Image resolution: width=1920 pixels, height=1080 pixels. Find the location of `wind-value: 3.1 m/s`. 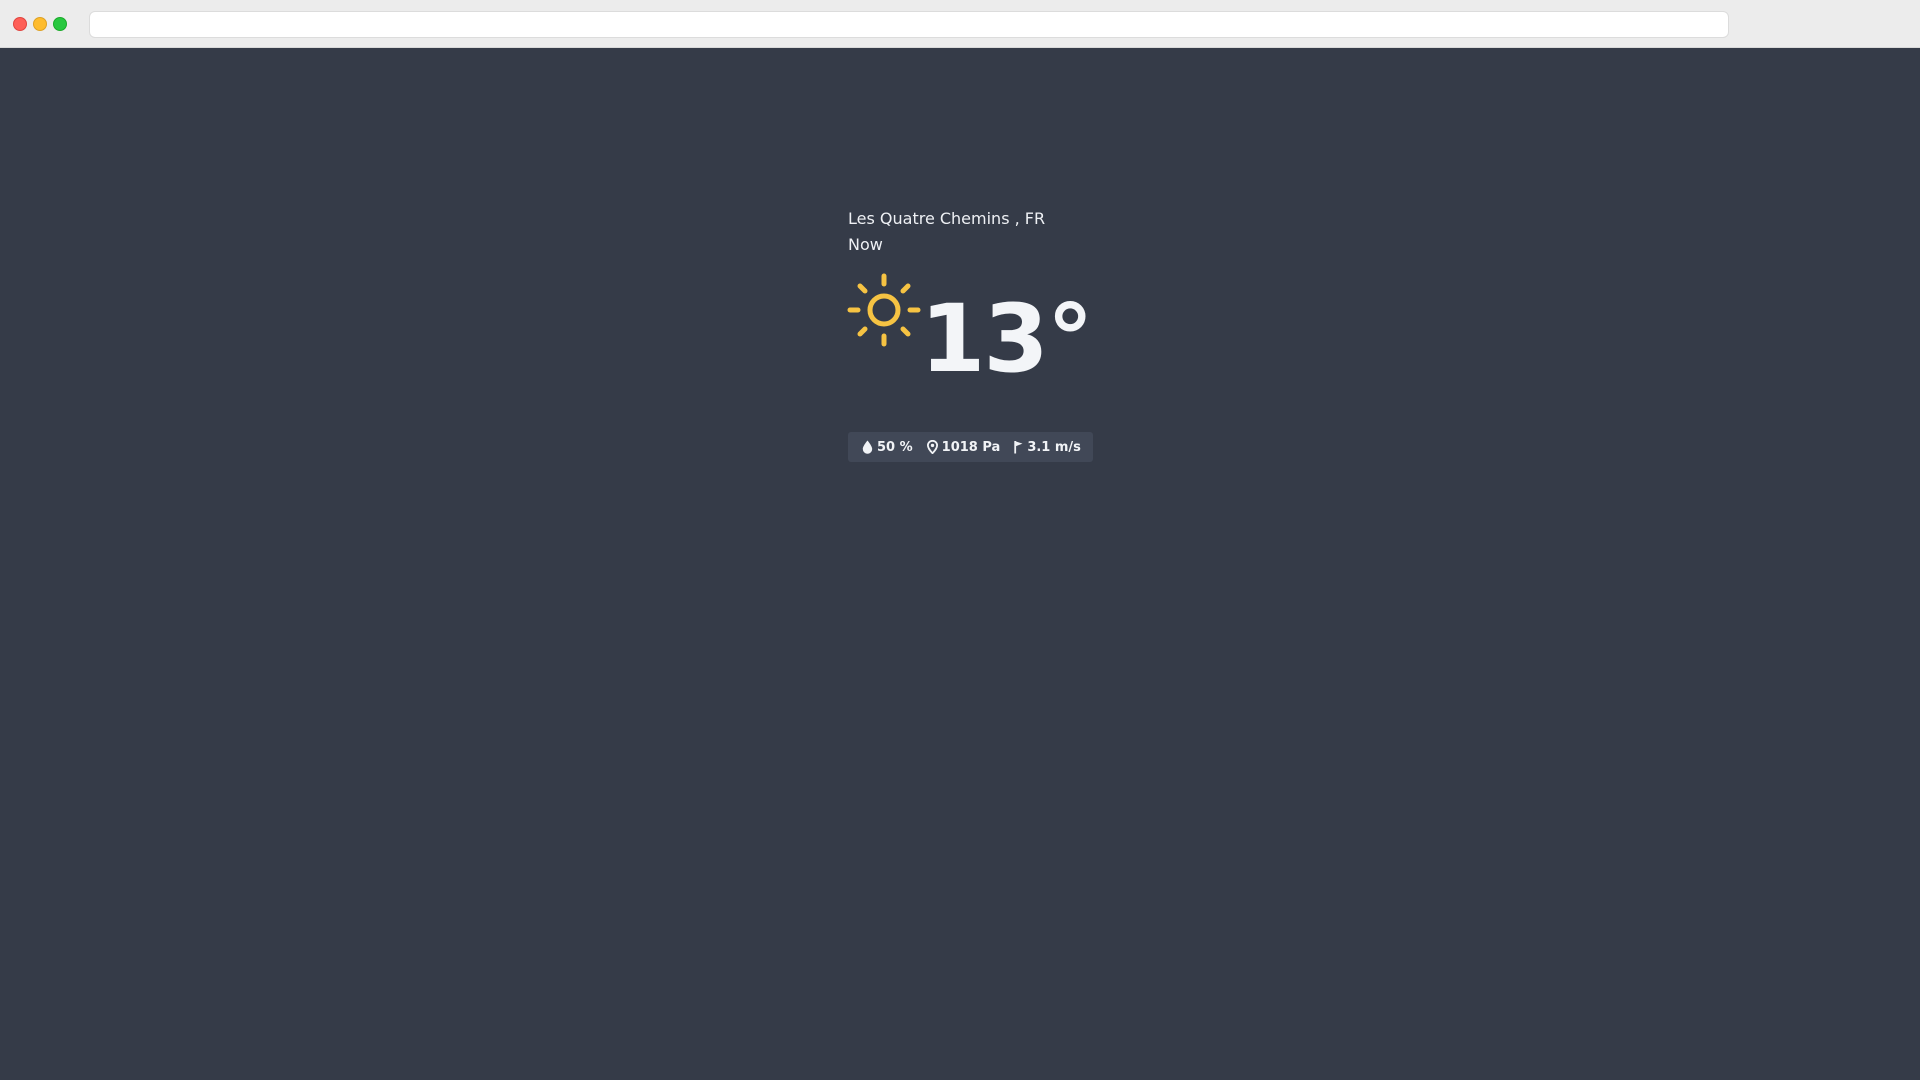

wind-value: 3.1 m/s is located at coordinates (1054, 447).